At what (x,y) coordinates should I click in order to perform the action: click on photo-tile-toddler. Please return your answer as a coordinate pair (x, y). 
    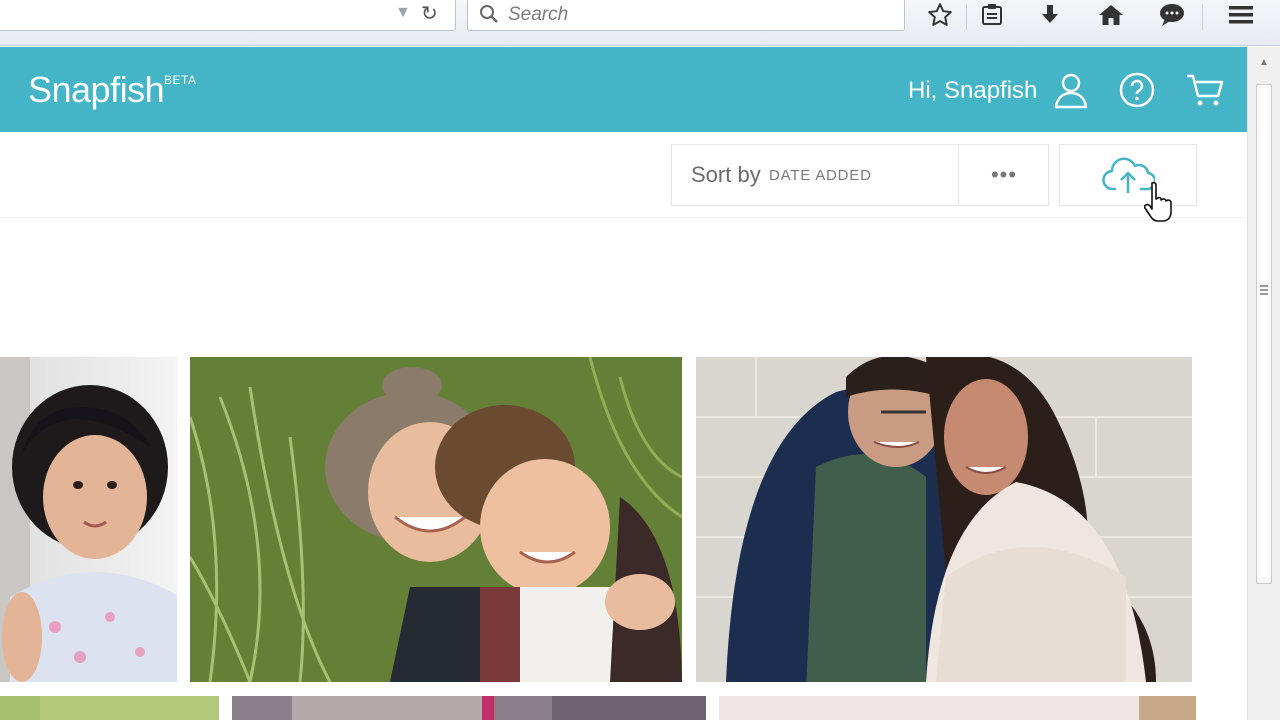
    Looking at the image, I should click on (88, 519).